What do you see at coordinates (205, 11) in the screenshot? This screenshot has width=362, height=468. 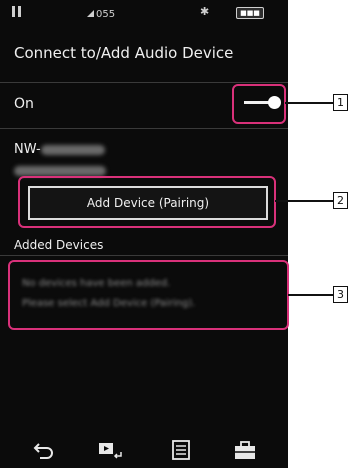 I see `bluetooth-icon: ✱` at bounding box center [205, 11].